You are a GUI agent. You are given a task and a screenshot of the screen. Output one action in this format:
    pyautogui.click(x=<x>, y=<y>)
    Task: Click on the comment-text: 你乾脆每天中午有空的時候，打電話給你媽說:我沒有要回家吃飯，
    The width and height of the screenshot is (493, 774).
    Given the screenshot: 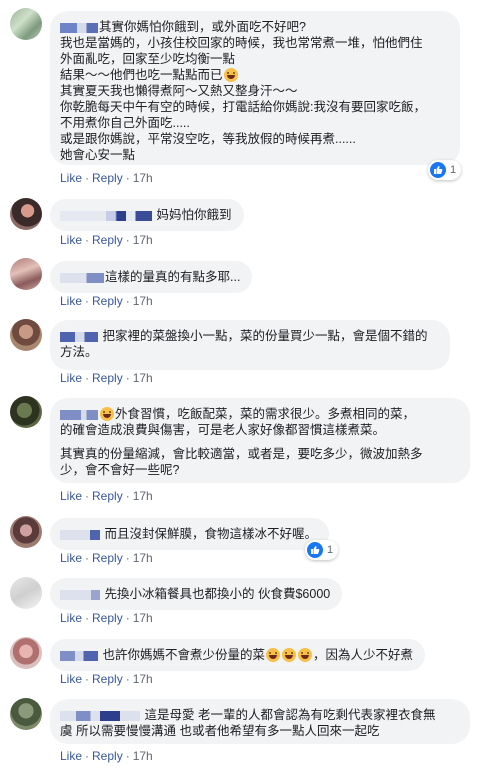 What is the action you would take?
    pyautogui.click(x=243, y=107)
    